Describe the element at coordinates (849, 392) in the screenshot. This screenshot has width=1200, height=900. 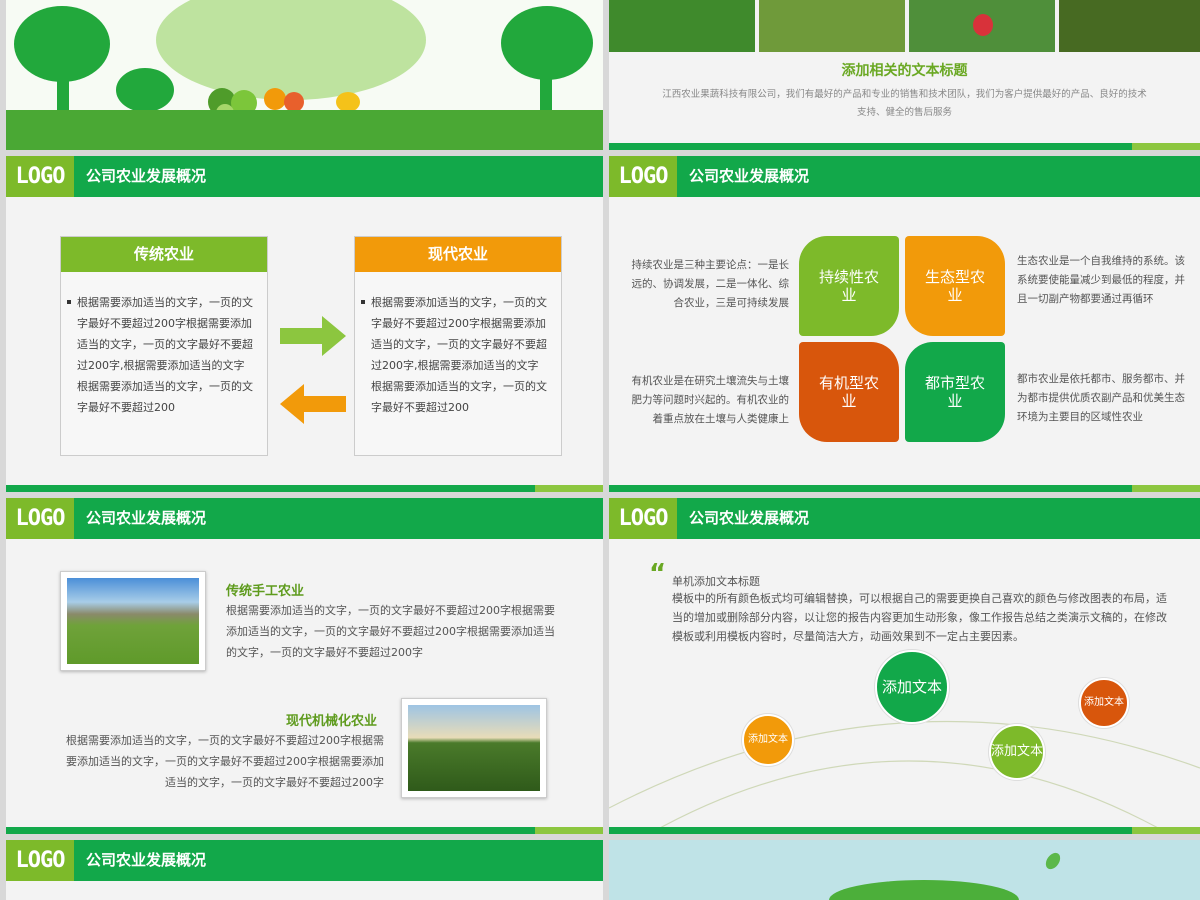
I see `petal-organic: 有机型农业` at that location.